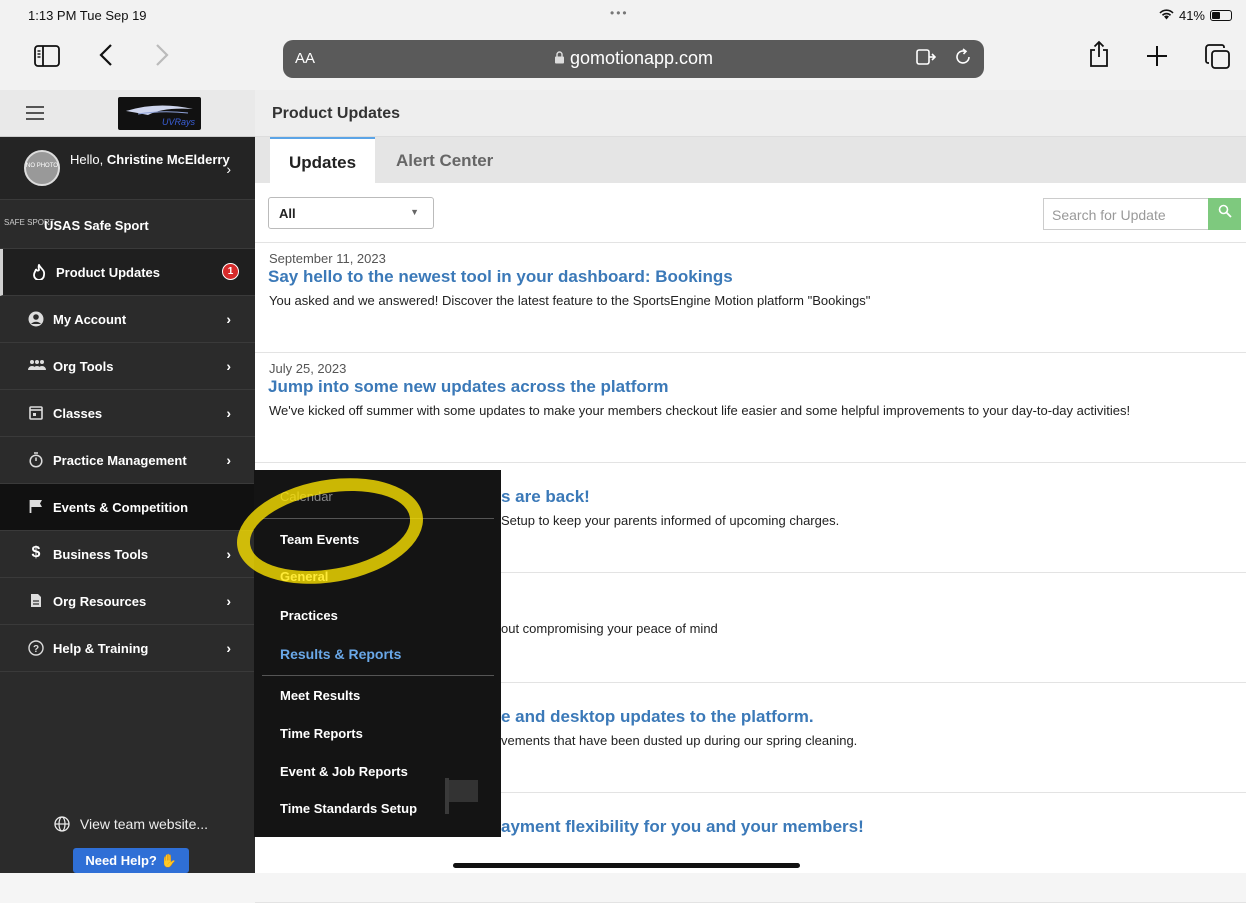 This screenshot has height=903, width=1246. Describe the element at coordinates (626, 865) in the screenshot. I see `home-indicator` at that location.